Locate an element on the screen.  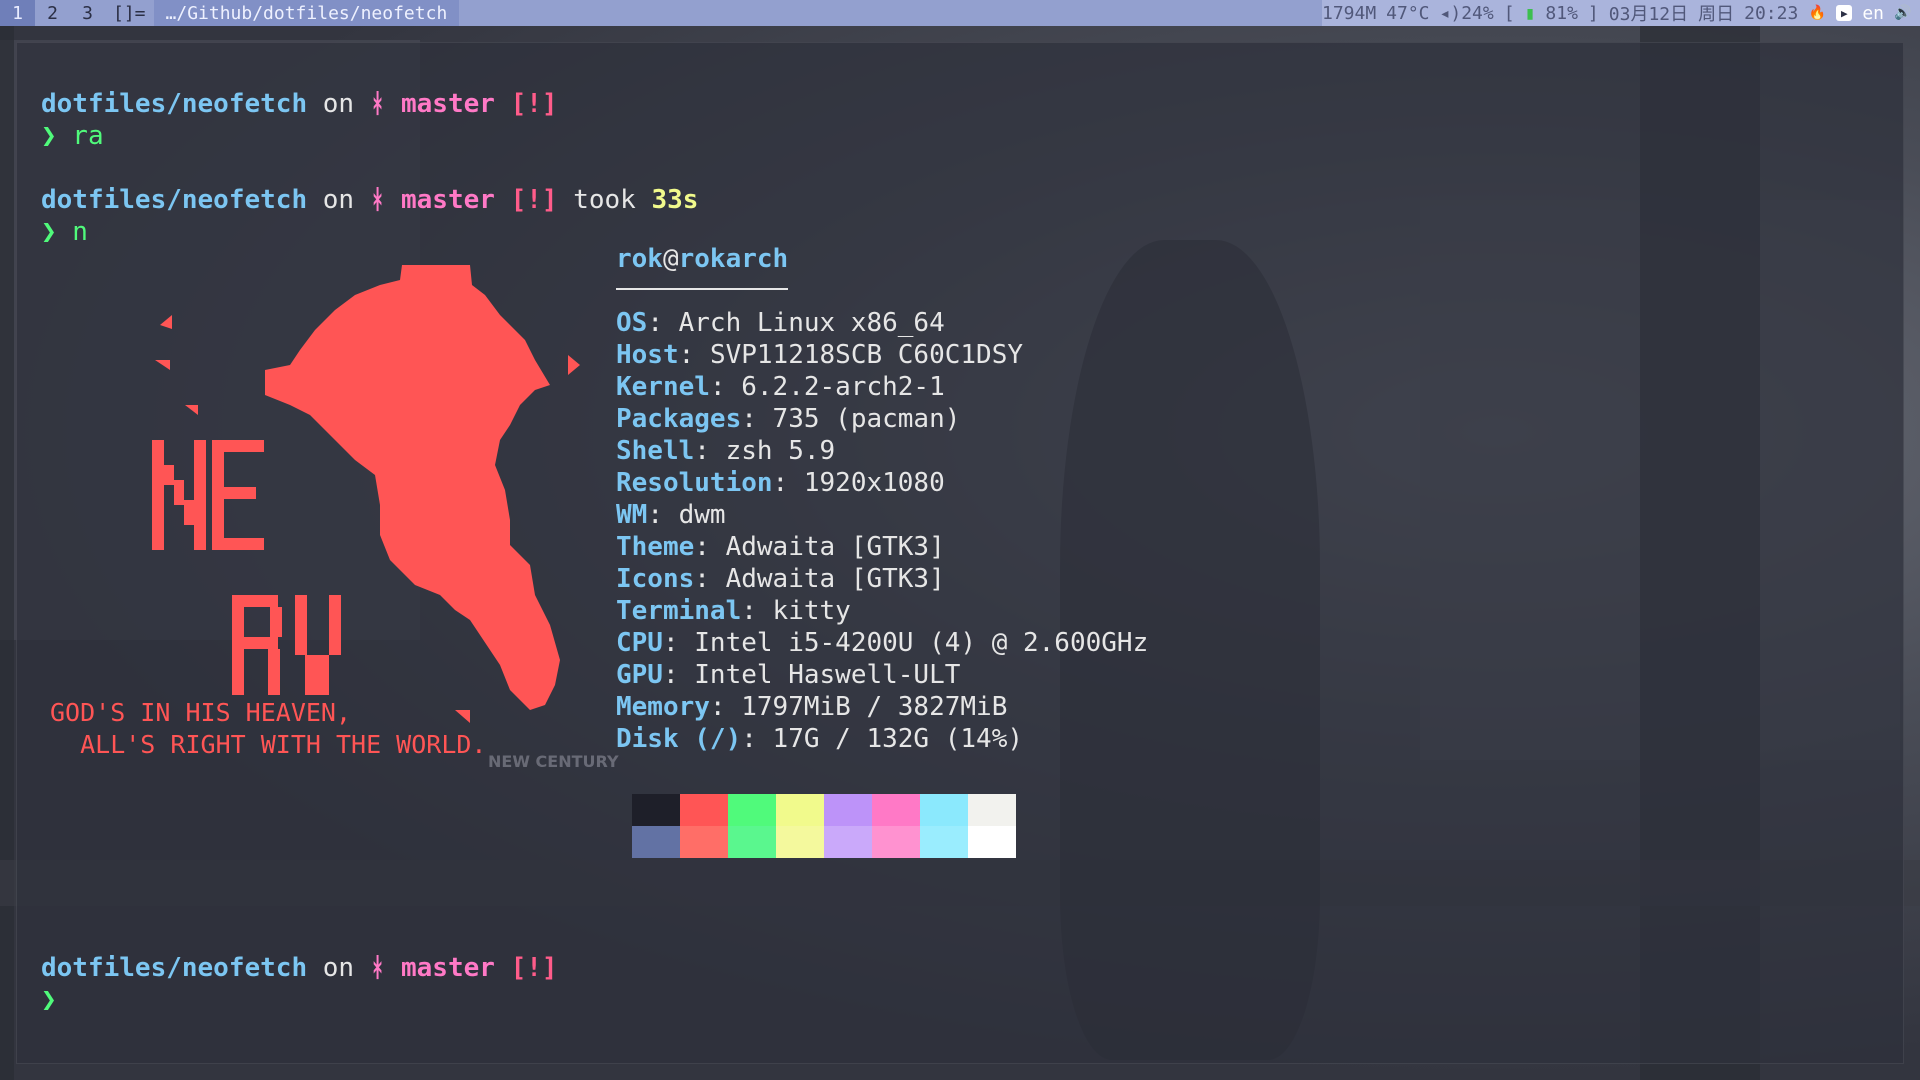
tag-1: 1 is located at coordinates (17, 13).